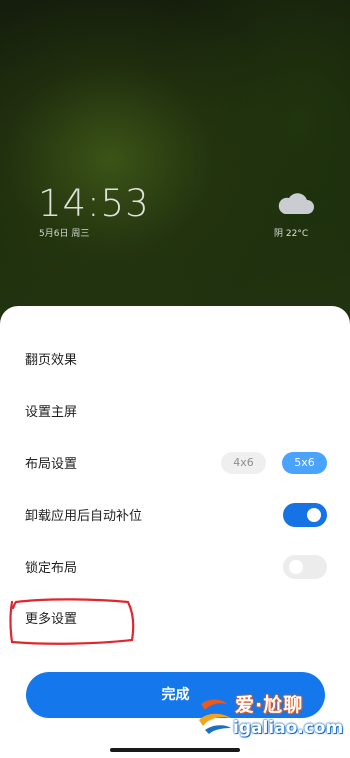 The image size is (350, 758). I want to click on home-indicator, so click(175, 750).